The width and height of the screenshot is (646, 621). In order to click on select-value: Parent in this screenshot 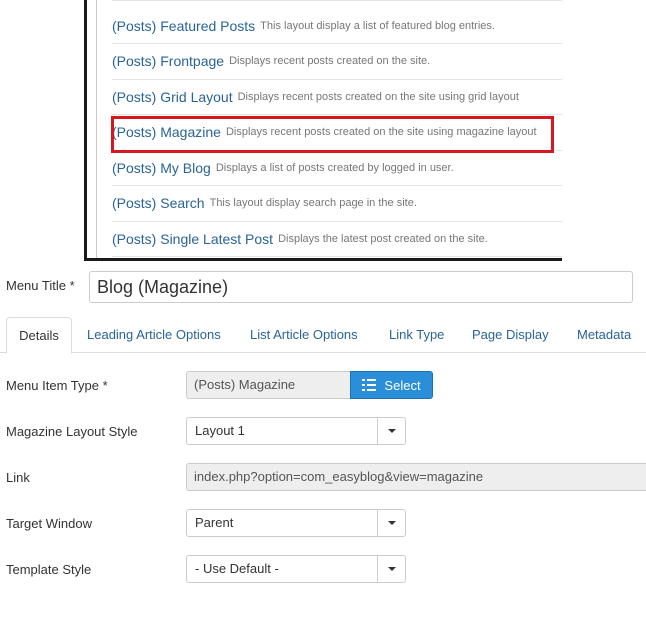, I will do `click(214, 522)`.